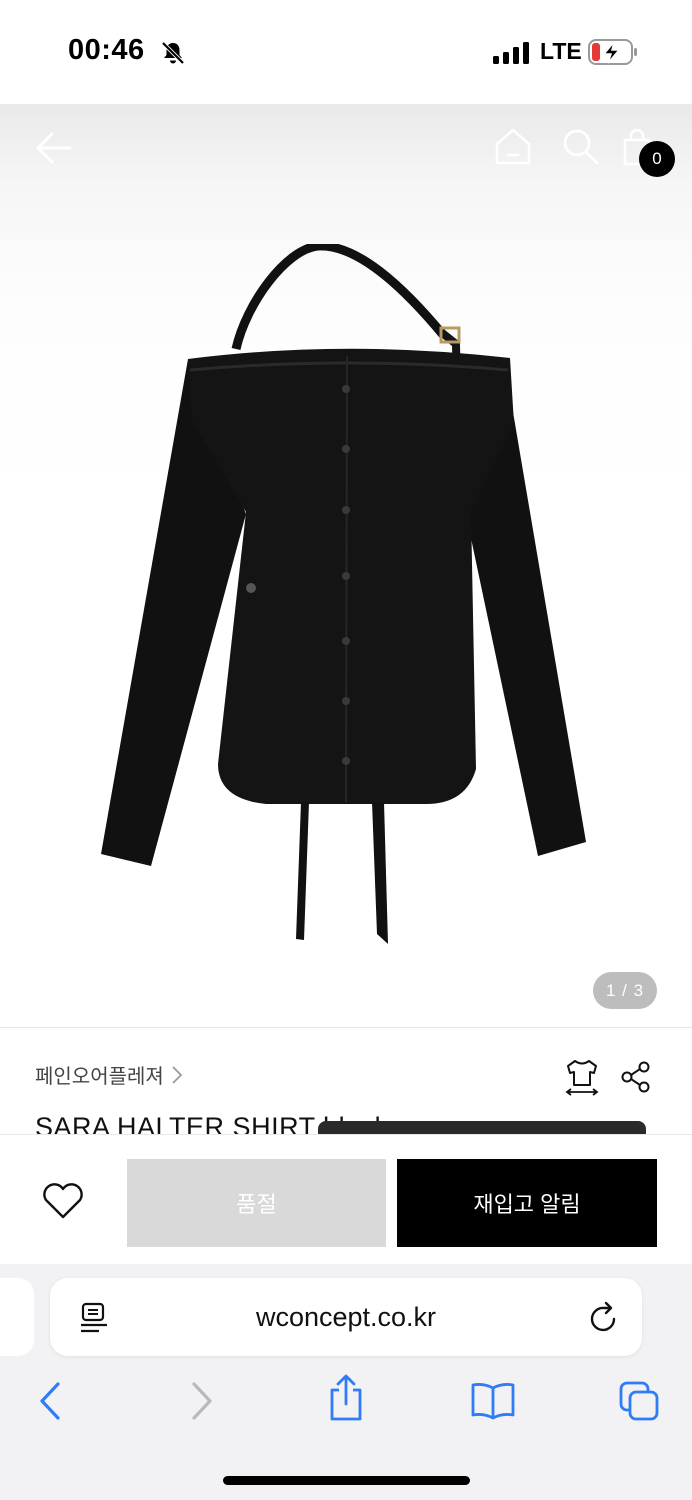 This screenshot has height=1500, width=692. I want to click on soldout-button: 품절, so click(256, 1203).